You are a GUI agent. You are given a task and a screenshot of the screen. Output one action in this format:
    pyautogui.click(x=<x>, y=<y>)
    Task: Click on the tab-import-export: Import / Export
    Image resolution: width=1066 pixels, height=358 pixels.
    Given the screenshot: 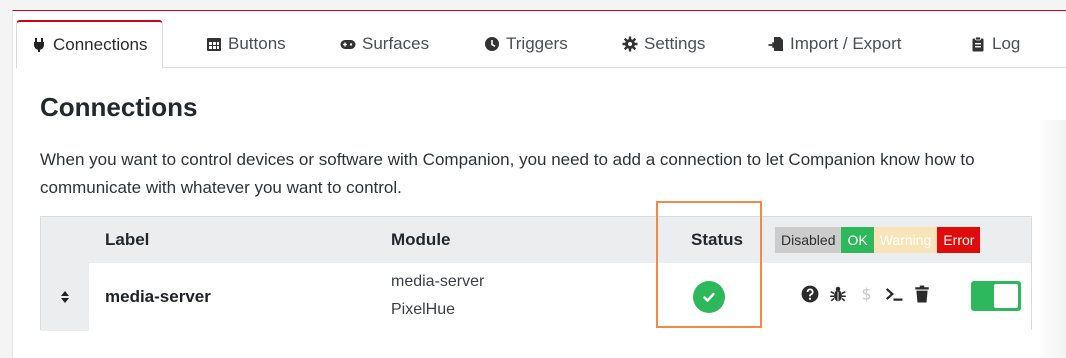 What is the action you would take?
    pyautogui.click(x=834, y=44)
    